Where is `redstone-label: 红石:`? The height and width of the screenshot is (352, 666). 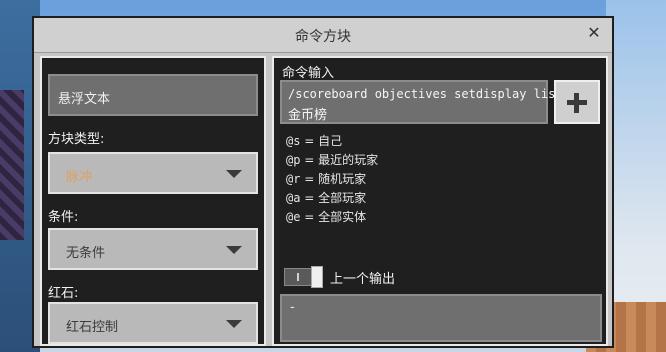
redstone-label: 红石: is located at coordinates (63, 293).